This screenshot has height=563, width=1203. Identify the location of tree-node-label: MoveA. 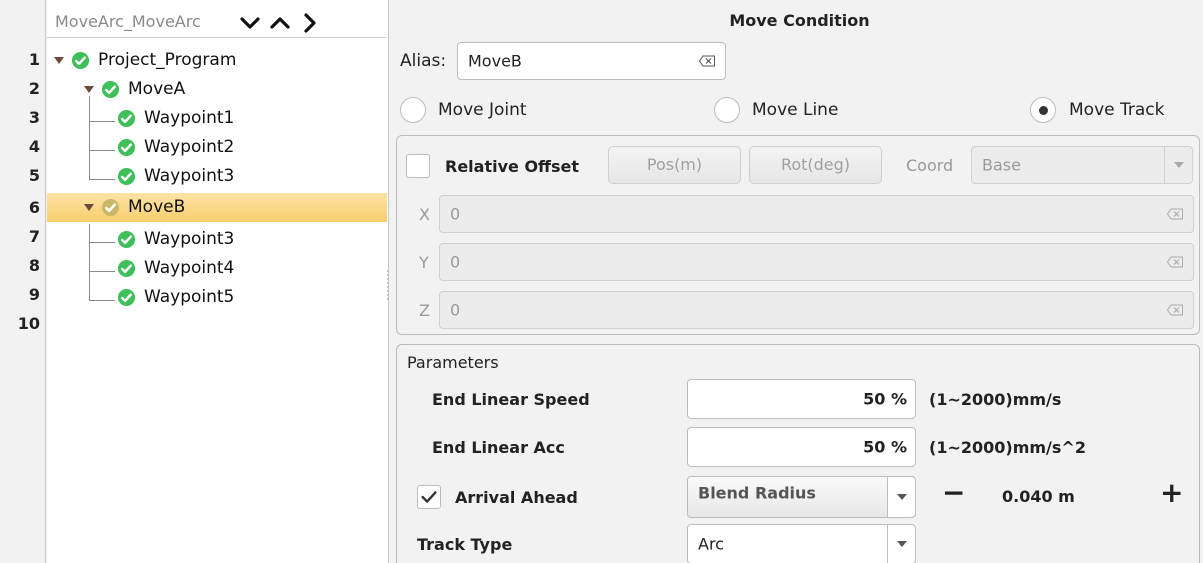
(157, 89).